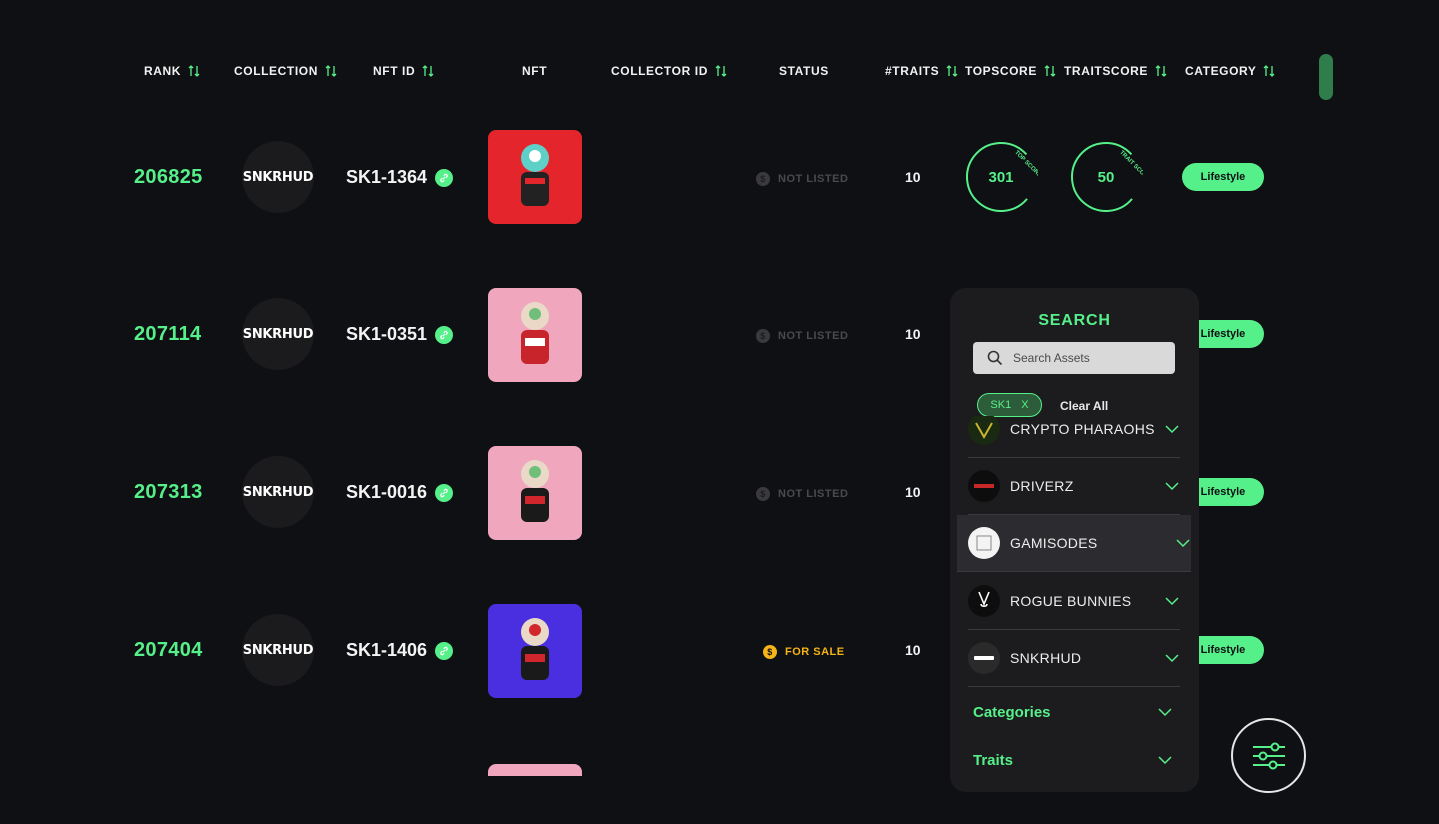  What do you see at coordinates (1012, 712) in the screenshot?
I see `categories-label: Categories` at bounding box center [1012, 712].